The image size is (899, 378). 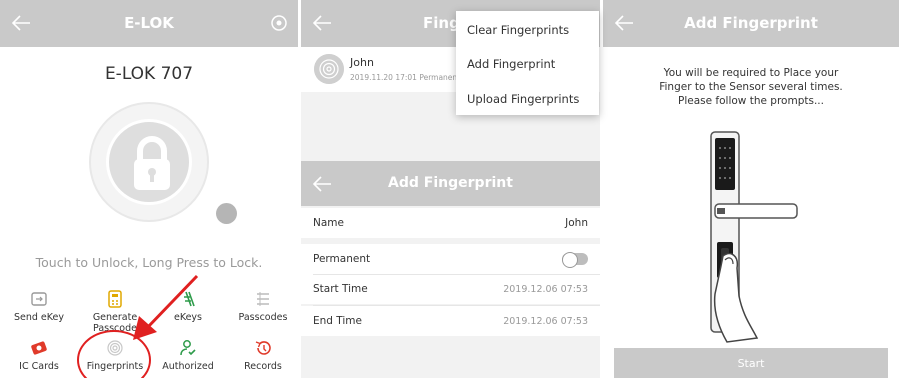 What do you see at coordinates (450, 321) in the screenshot?
I see `end-time-row: End Time 2019.12.06 07:53` at bounding box center [450, 321].